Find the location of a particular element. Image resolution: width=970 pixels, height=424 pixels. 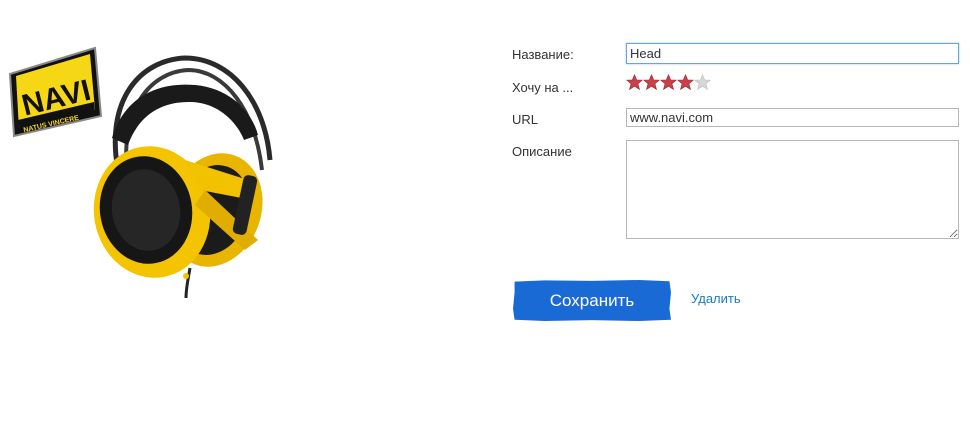

delete-link: Удалить is located at coordinates (716, 298).